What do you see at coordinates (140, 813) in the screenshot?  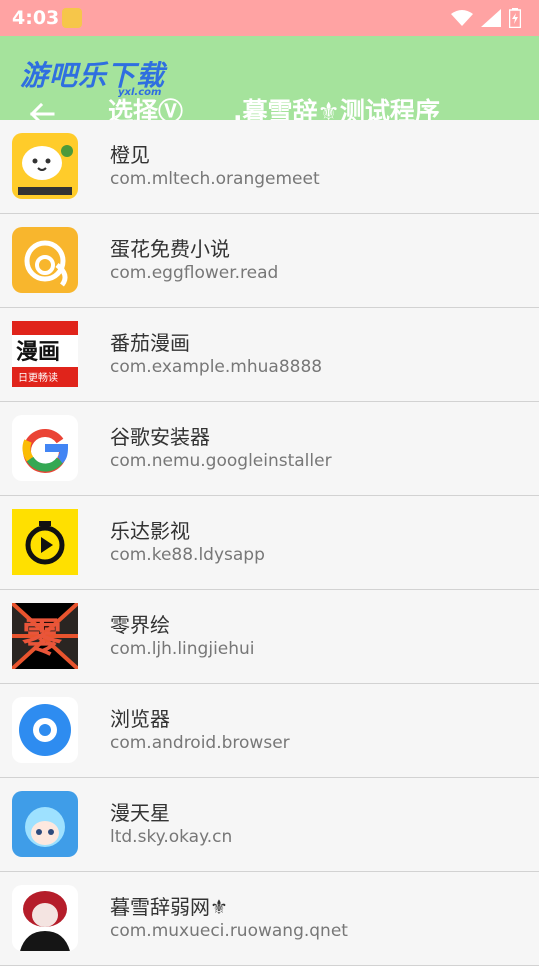 I see `app-name: 漫天星` at bounding box center [140, 813].